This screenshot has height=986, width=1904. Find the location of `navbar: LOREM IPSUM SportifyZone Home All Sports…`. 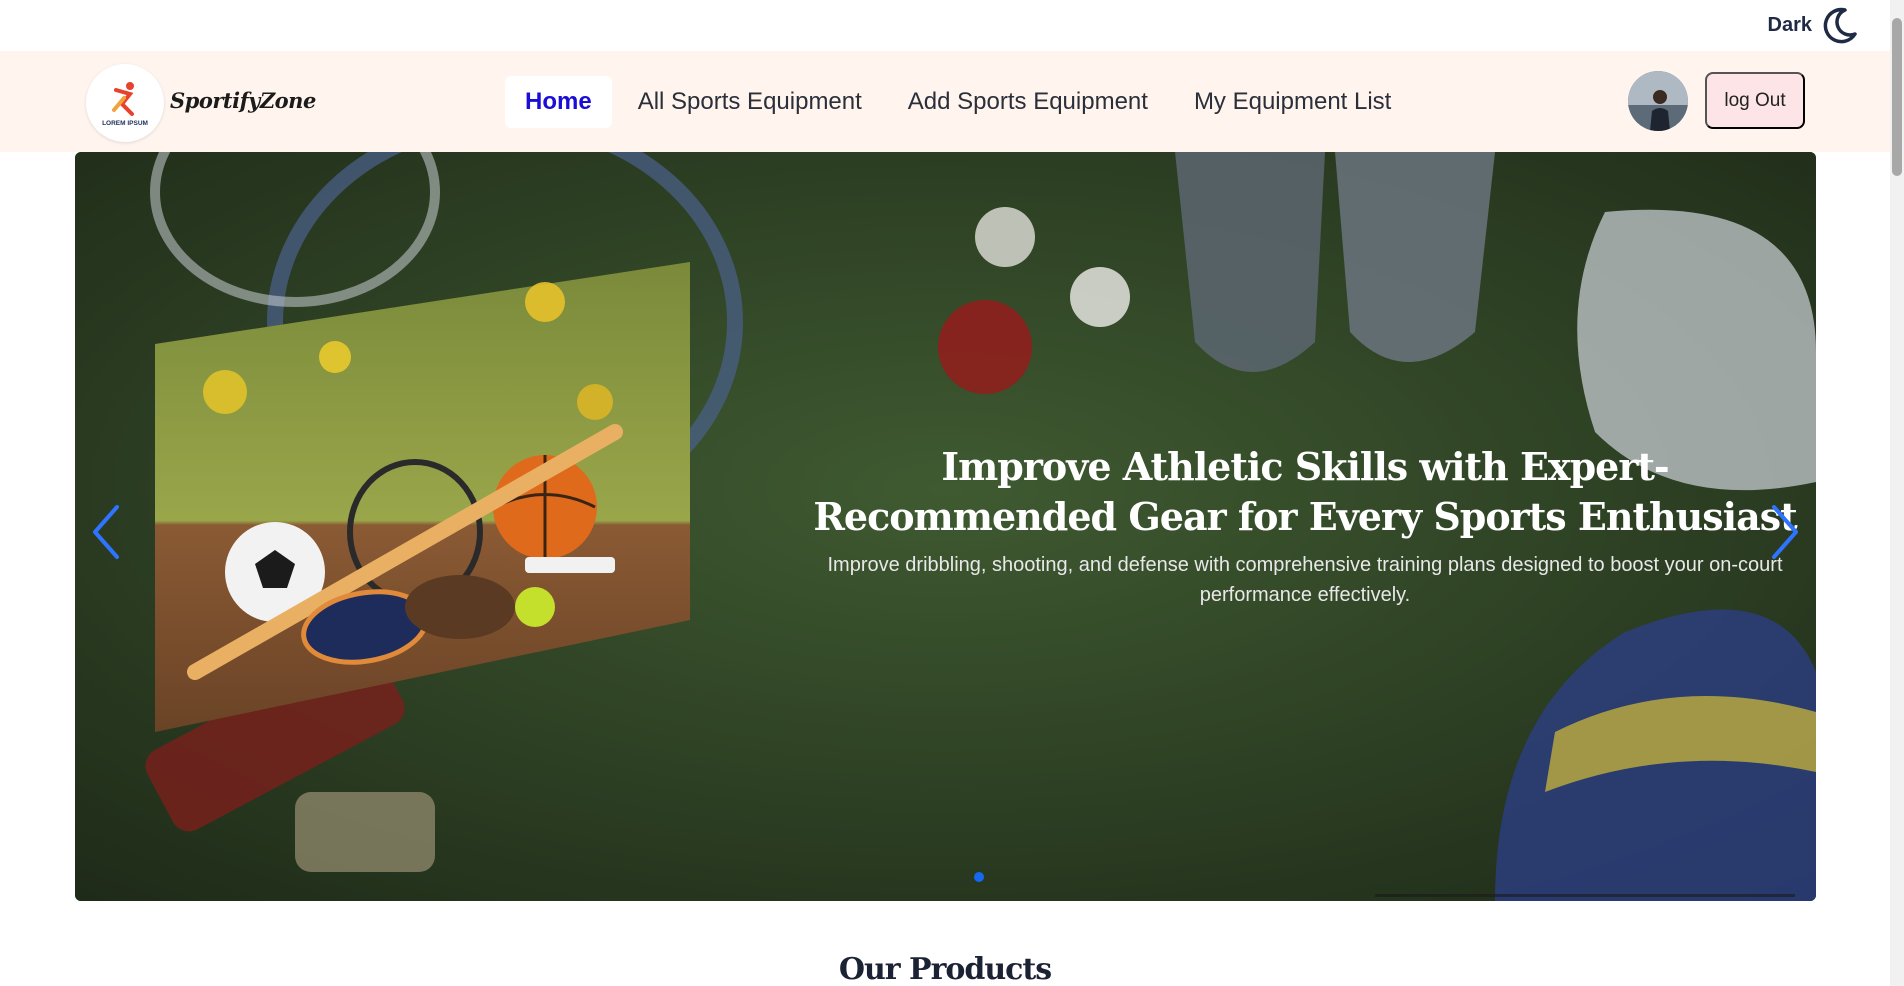

navbar: LOREM IPSUM SportifyZone Home All Sports… is located at coordinates (945, 101).